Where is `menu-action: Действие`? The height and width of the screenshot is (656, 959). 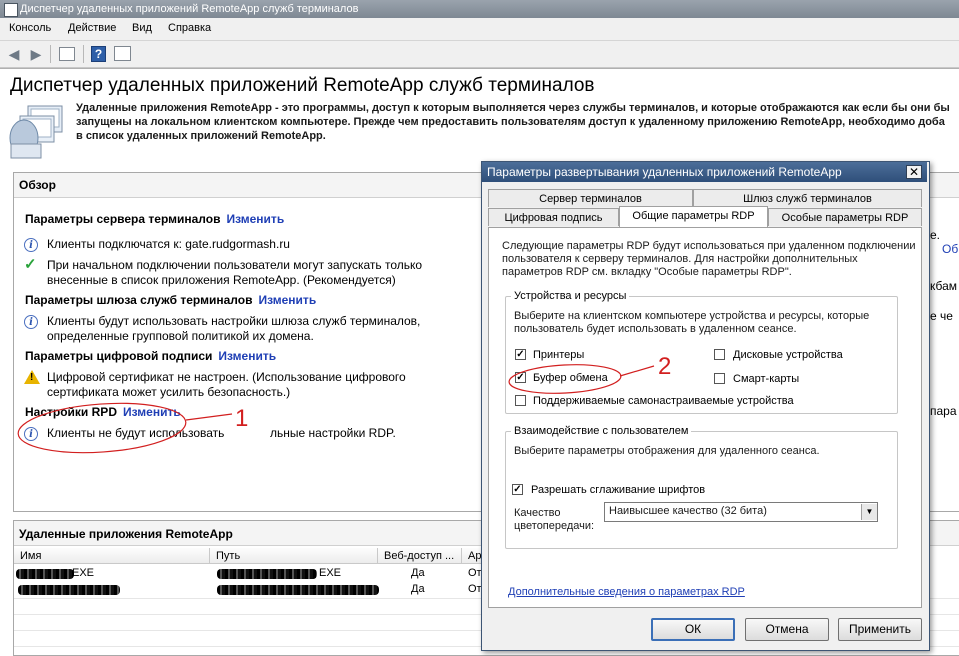
menu-action: Действие is located at coordinates (92, 28).